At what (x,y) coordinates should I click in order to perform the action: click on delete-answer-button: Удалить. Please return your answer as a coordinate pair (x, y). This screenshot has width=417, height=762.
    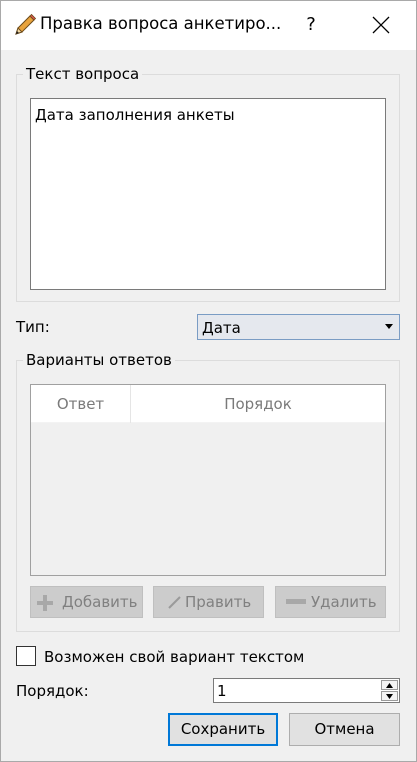
    Looking at the image, I should click on (330, 602).